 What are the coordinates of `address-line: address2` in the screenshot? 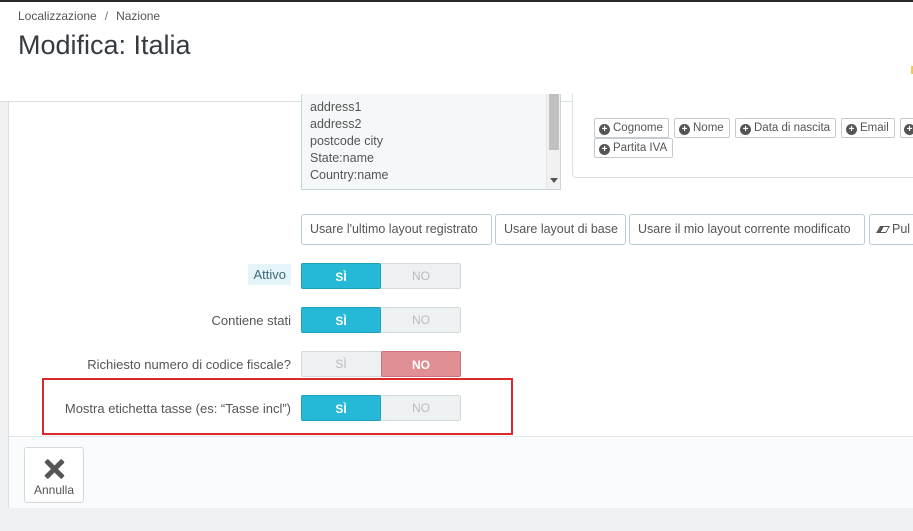 It's located at (336, 124).